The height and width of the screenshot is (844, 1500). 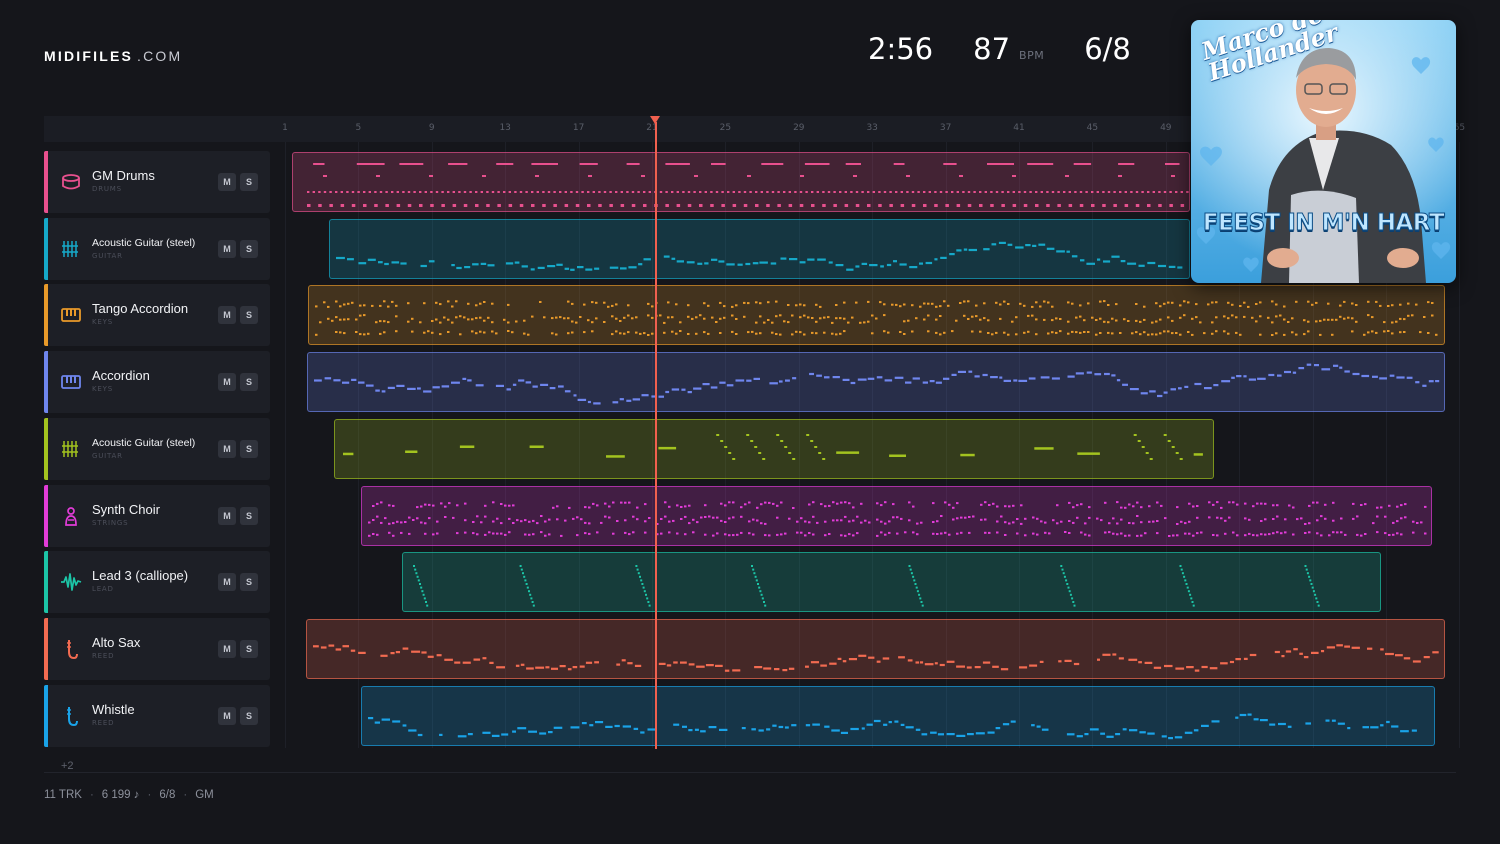 What do you see at coordinates (656, 435) in the screenshot?
I see `playhead-line` at bounding box center [656, 435].